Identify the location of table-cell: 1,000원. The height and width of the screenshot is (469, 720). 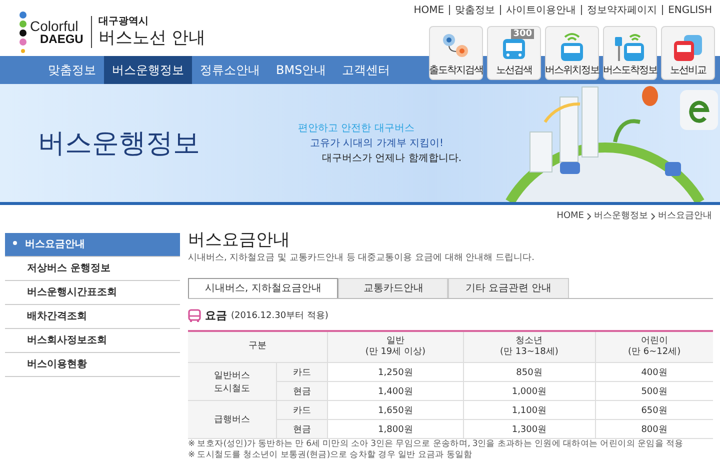
(529, 391).